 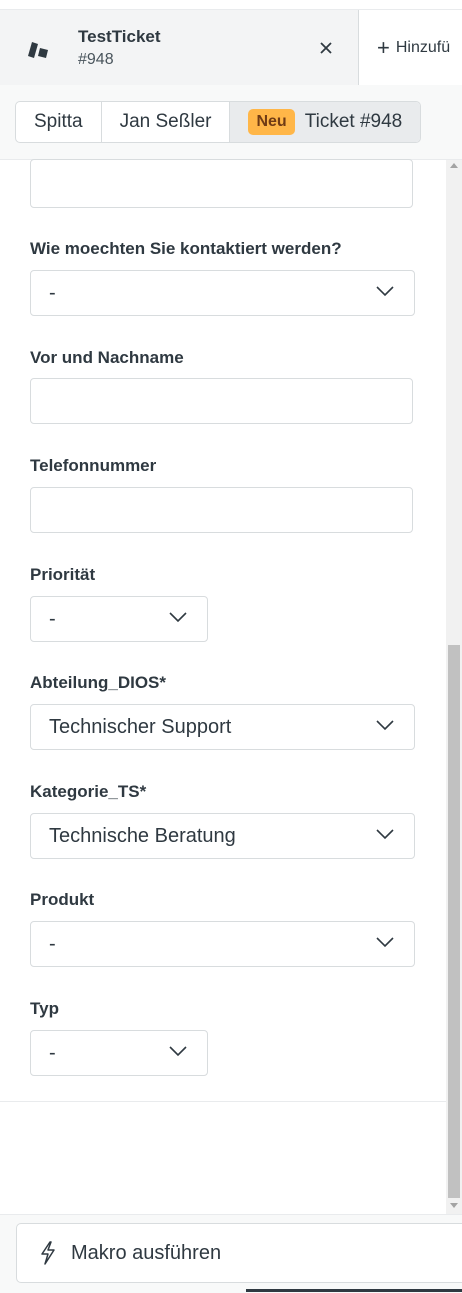 I want to click on breadcrumb: Spitta Jan Seßler Neu Ticket #948, so click(x=218, y=122).